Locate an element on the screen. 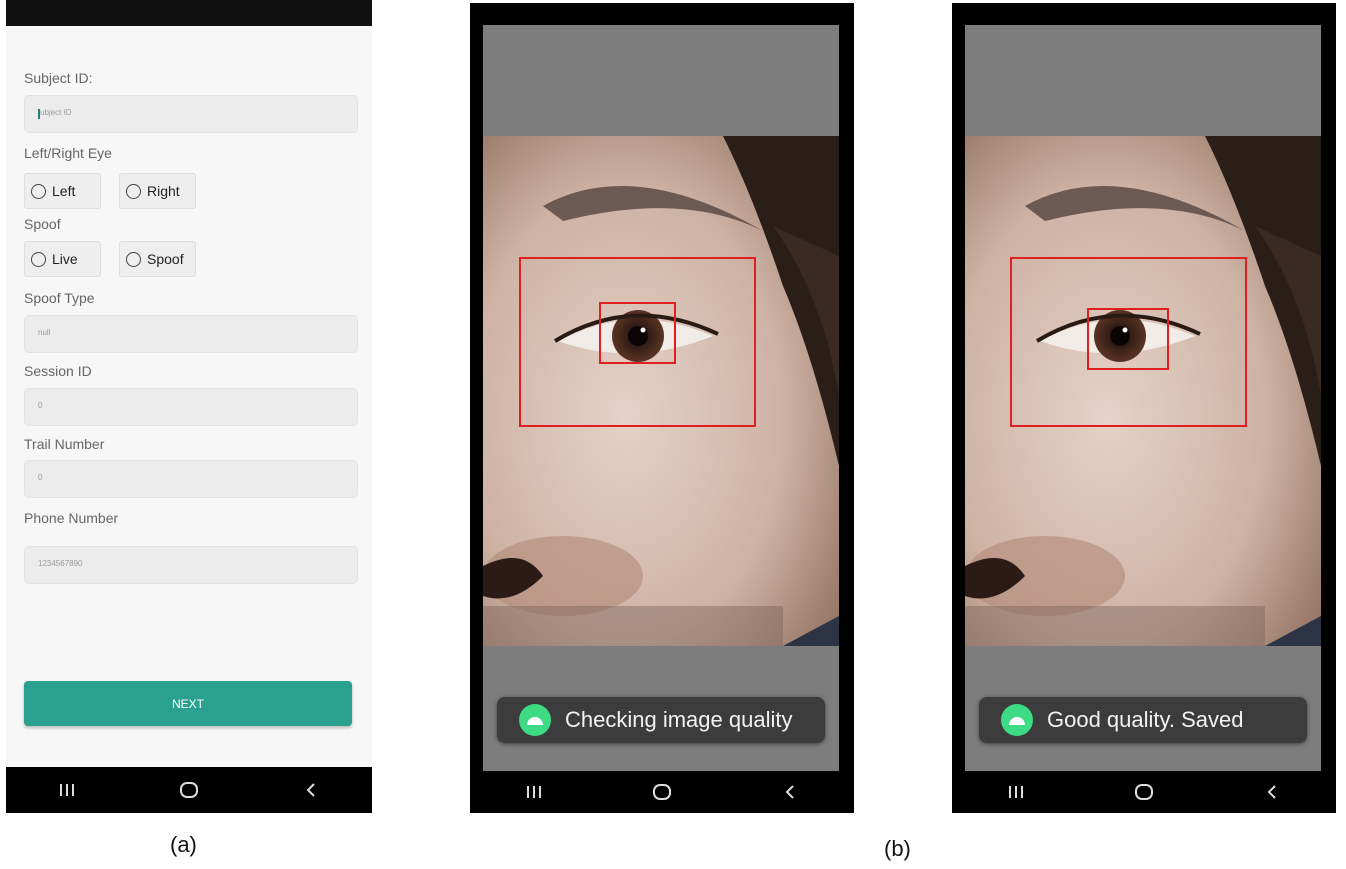  eye-label: Left/Right Eye is located at coordinates (68, 153).